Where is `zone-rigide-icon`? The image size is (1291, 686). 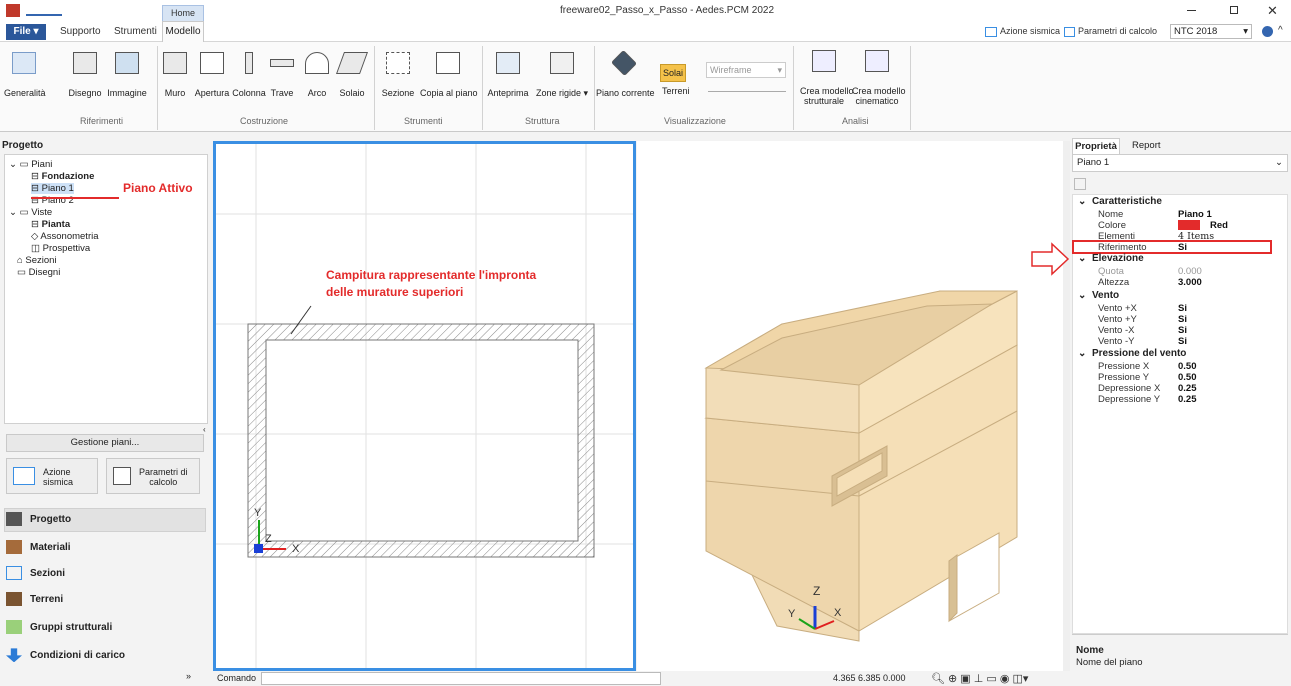
zone-rigide-icon is located at coordinates (562, 63).